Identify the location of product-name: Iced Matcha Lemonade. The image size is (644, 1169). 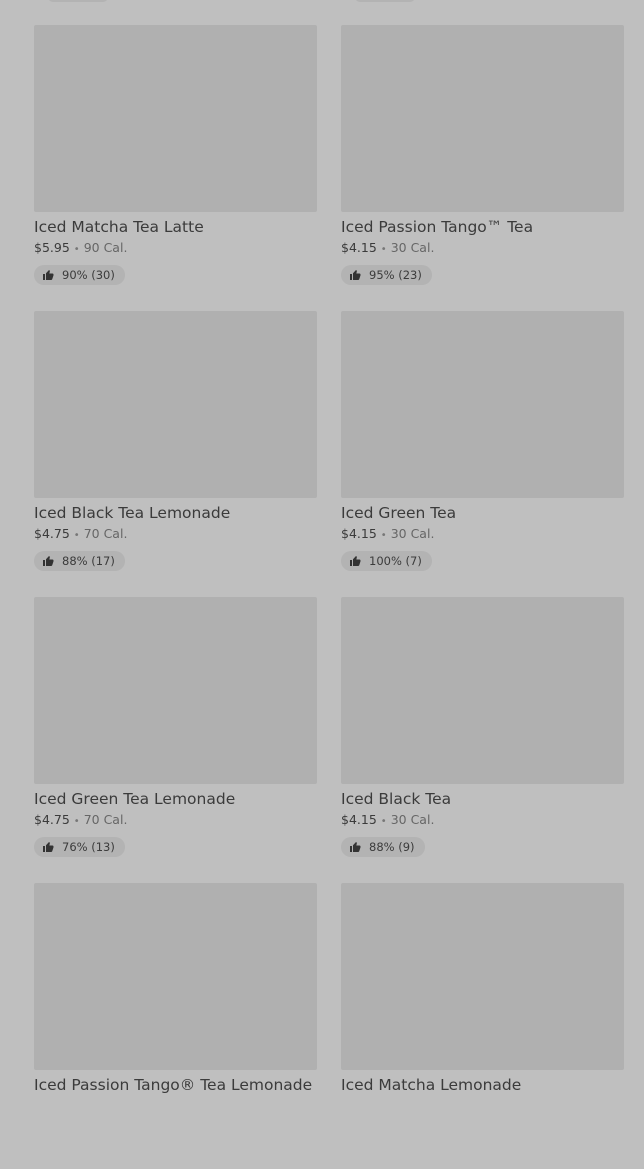
(482, 1085).